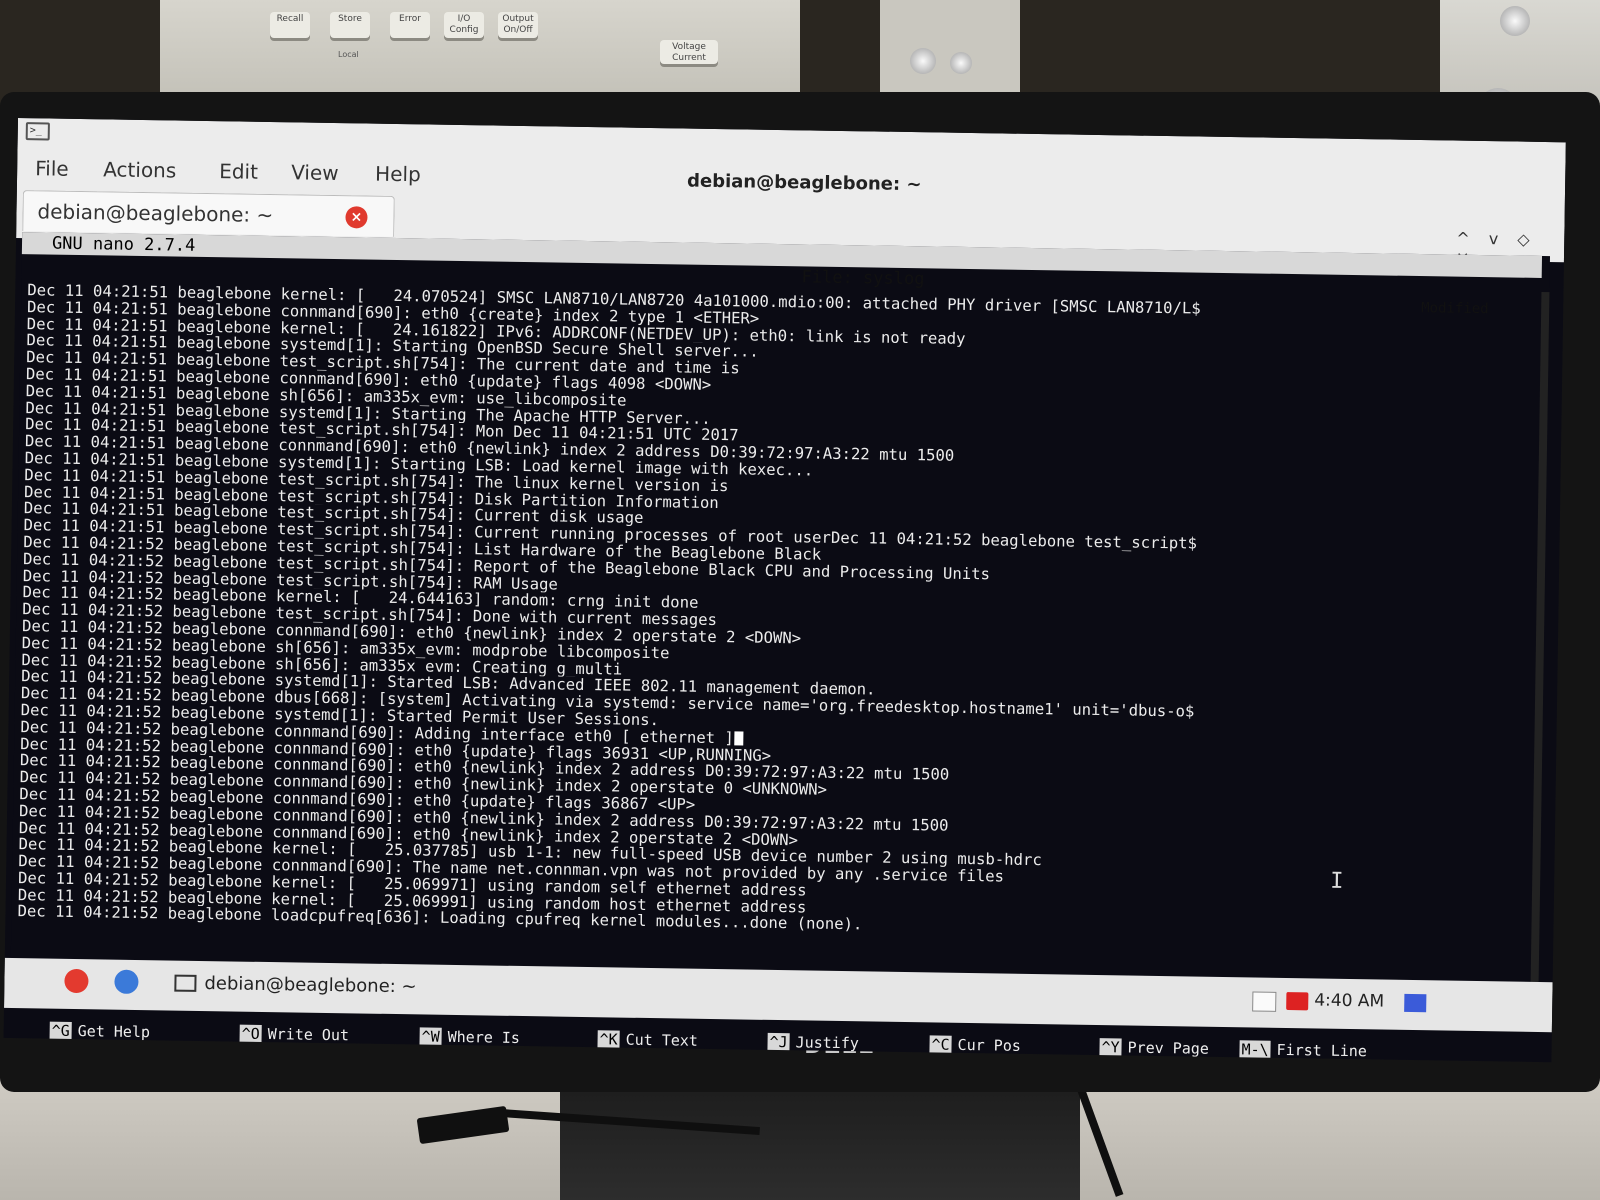  What do you see at coordinates (76, 982) in the screenshot?
I see `start-menu-icon` at bounding box center [76, 982].